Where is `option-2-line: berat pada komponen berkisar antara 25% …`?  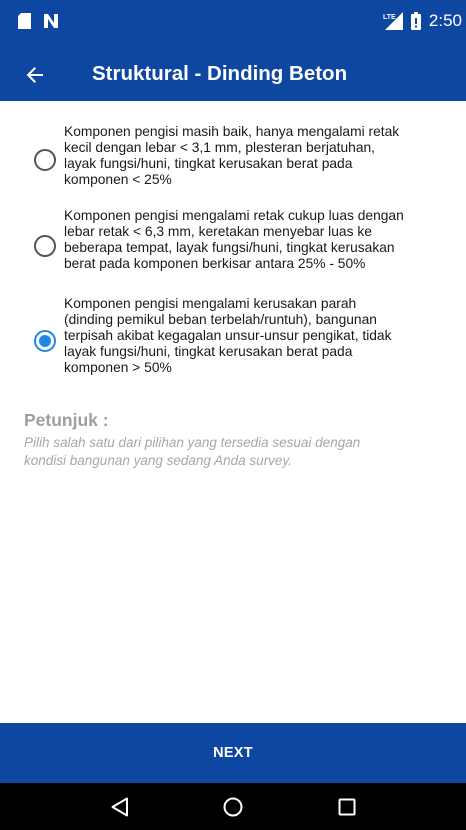
option-2-line: berat pada komponen berkisar antara 25% … is located at coordinates (215, 263).